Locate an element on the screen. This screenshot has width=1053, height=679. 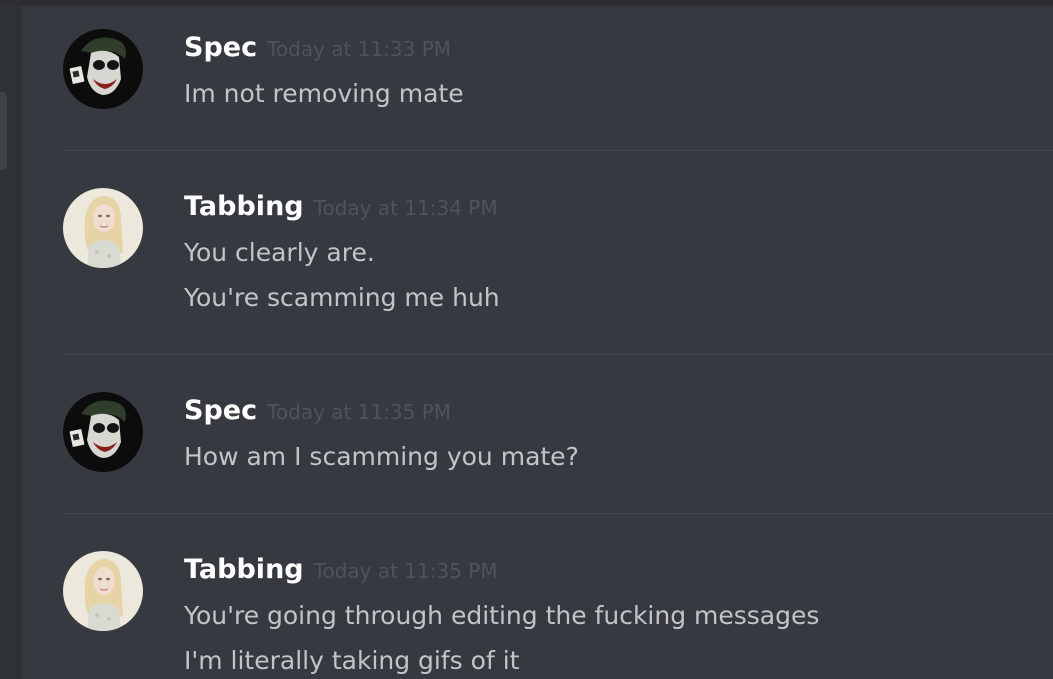
message-author: Spec Today at 11:35 PM is located at coordinates (317, 410).